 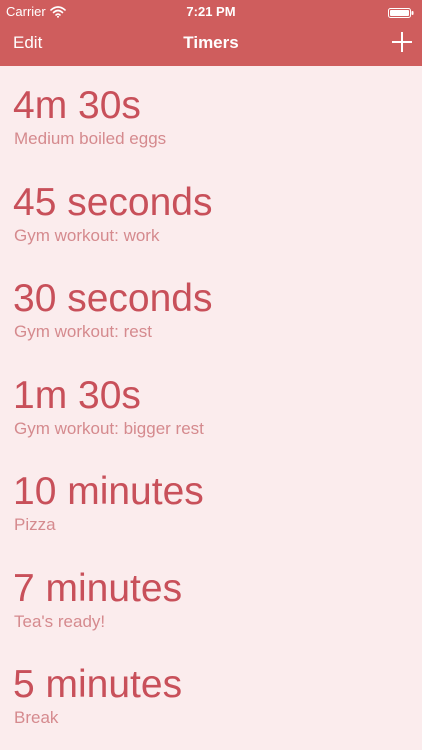 I want to click on timer-row: 7 minutes Tea's ready!, so click(x=211, y=597).